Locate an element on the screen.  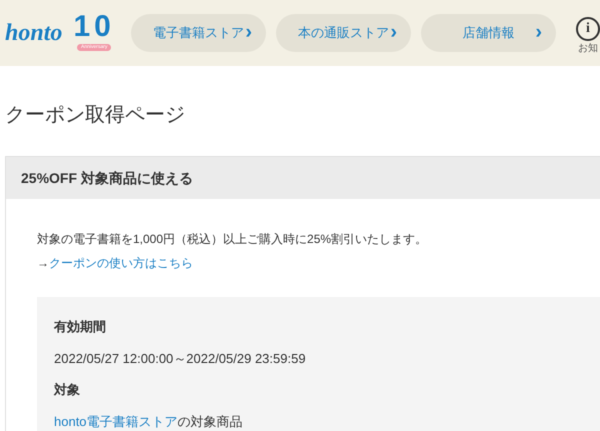
store-link: honto電子書籍ストア is located at coordinates (116, 421).